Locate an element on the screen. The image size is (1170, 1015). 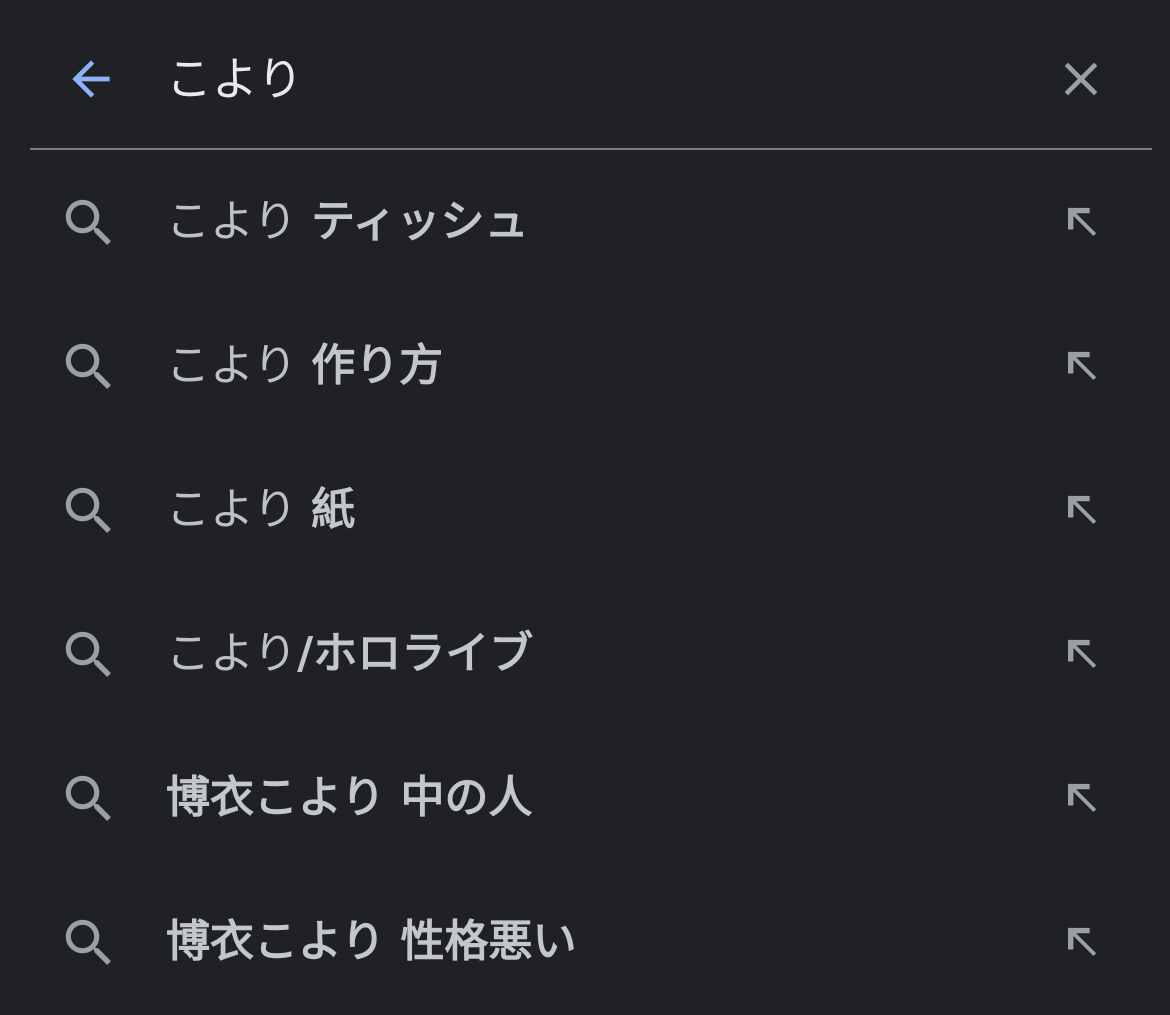
suggestion-item: 博衣こより 中の人 is located at coordinates (585, 798).